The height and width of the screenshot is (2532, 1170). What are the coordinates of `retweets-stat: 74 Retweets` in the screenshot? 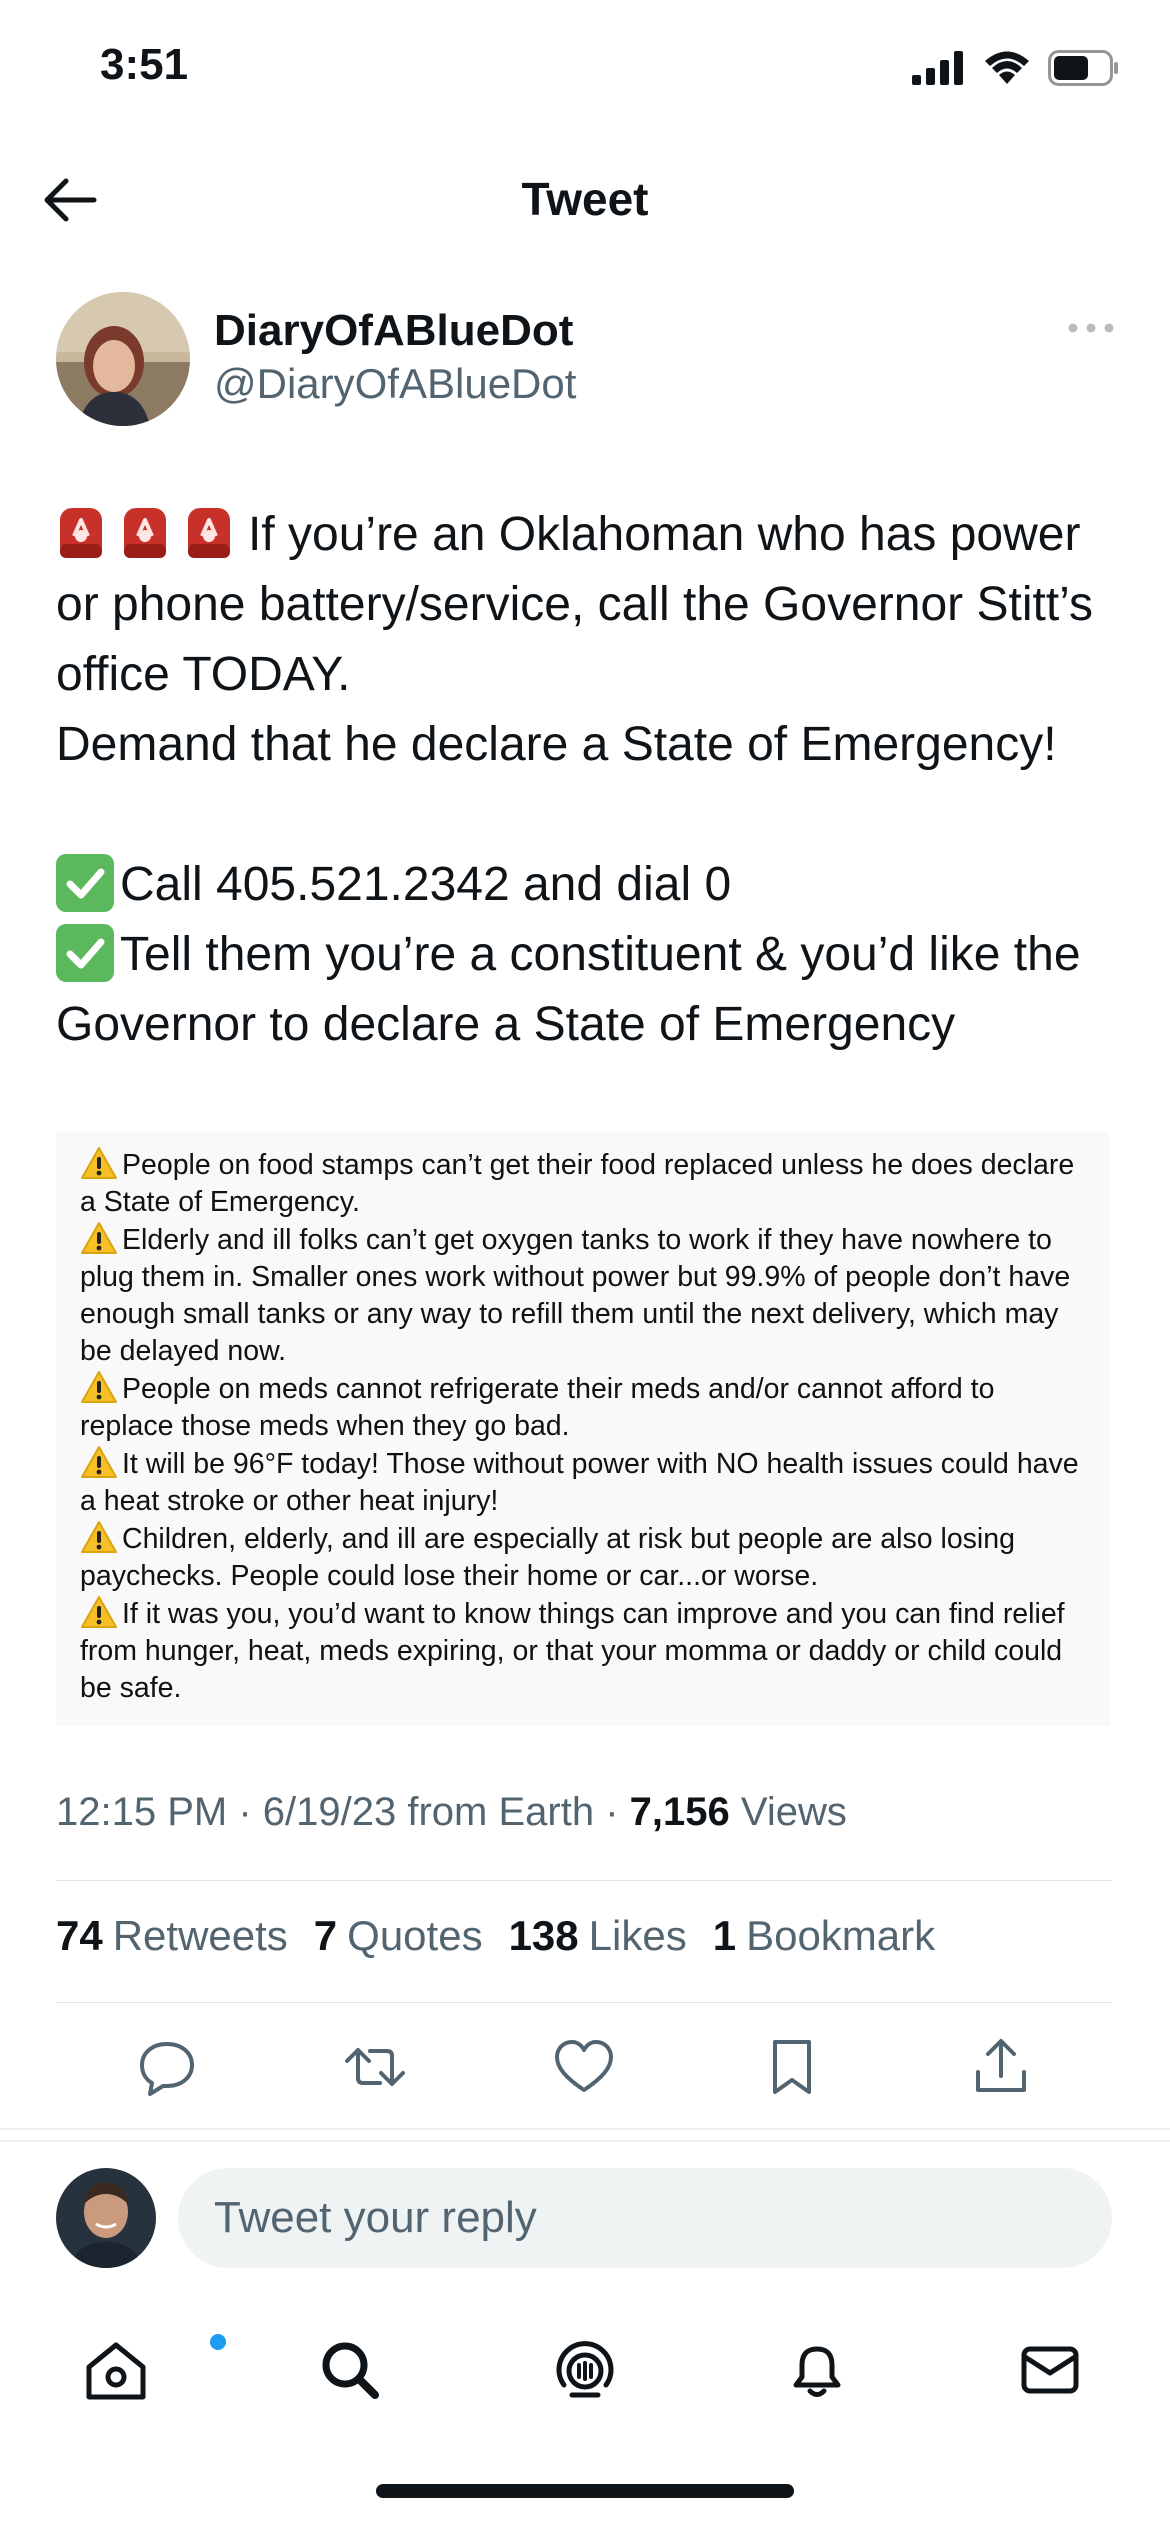 It's located at (172, 1936).